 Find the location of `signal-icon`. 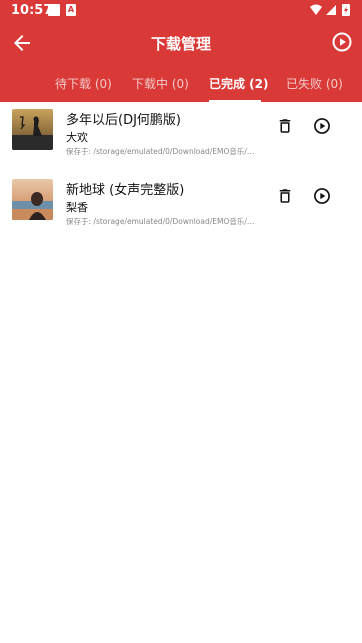

signal-icon is located at coordinates (331, 10).